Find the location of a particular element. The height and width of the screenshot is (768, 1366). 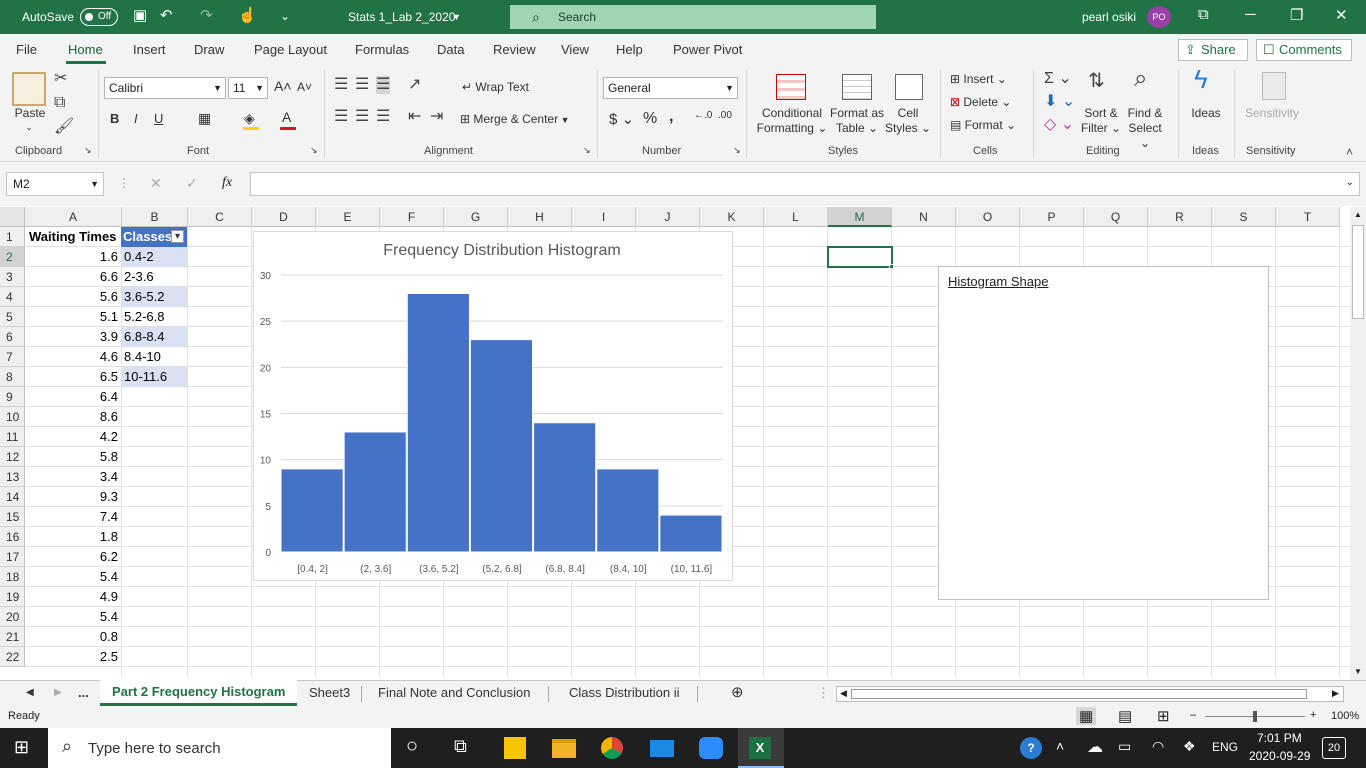

row-header-15: 15 is located at coordinates (12, 517).